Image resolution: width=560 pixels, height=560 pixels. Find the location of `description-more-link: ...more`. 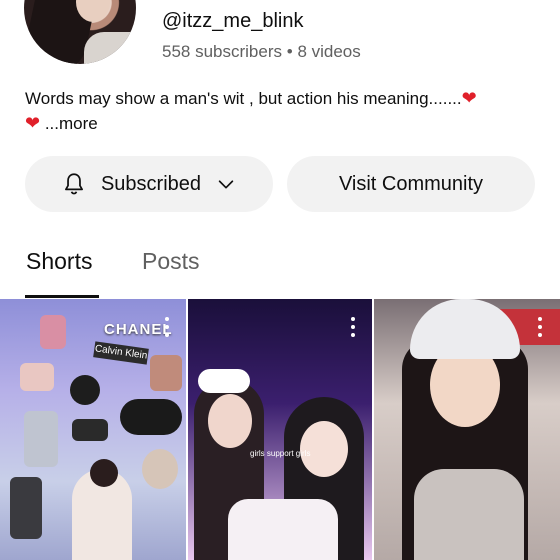

description-more-link: ...more is located at coordinates (71, 123).